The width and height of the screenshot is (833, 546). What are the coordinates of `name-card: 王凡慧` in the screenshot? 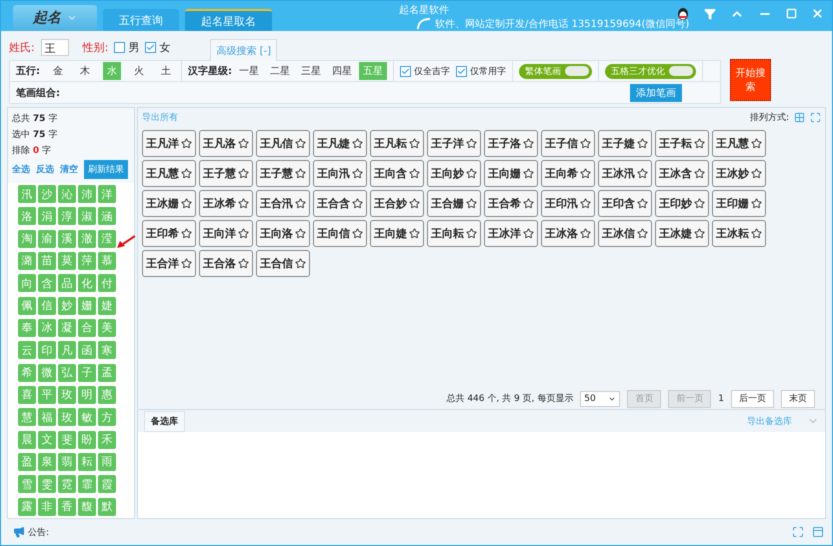 It's located at (169, 173).